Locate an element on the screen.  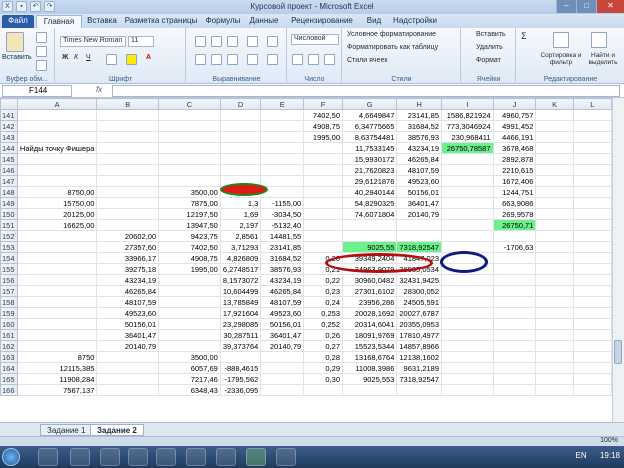
cell: 18091,9769 is located at coordinates (370, 335).